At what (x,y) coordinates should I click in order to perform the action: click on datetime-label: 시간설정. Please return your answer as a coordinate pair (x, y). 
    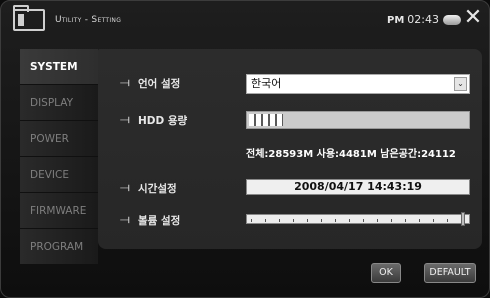
    Looking at the image, I should click on (157, 189).